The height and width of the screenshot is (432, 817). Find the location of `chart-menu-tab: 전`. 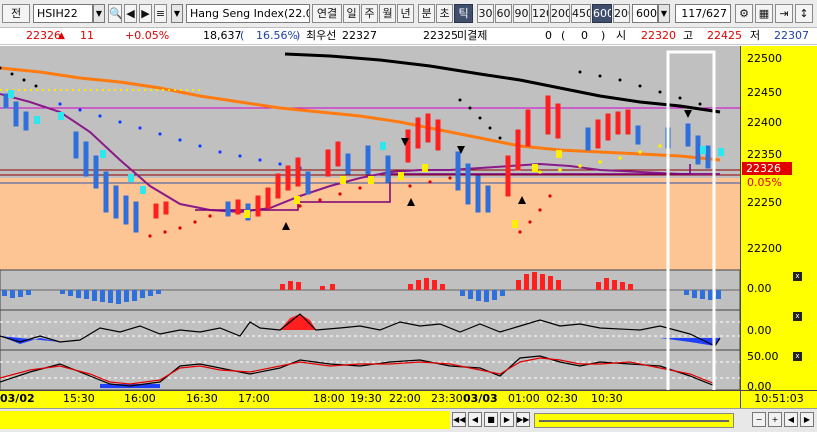

chart-menu-tab: 전 is located at coordinates (16, 13).